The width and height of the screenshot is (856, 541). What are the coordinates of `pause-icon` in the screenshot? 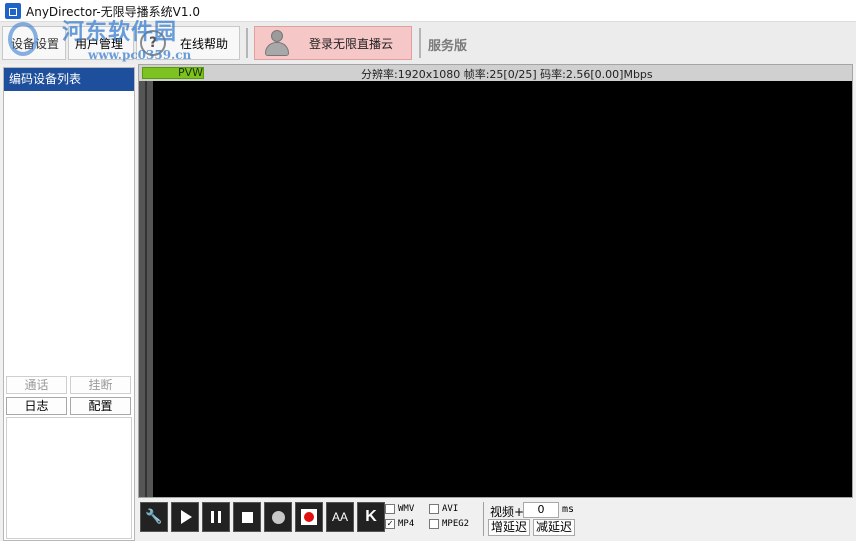 It's located at (216, 517).